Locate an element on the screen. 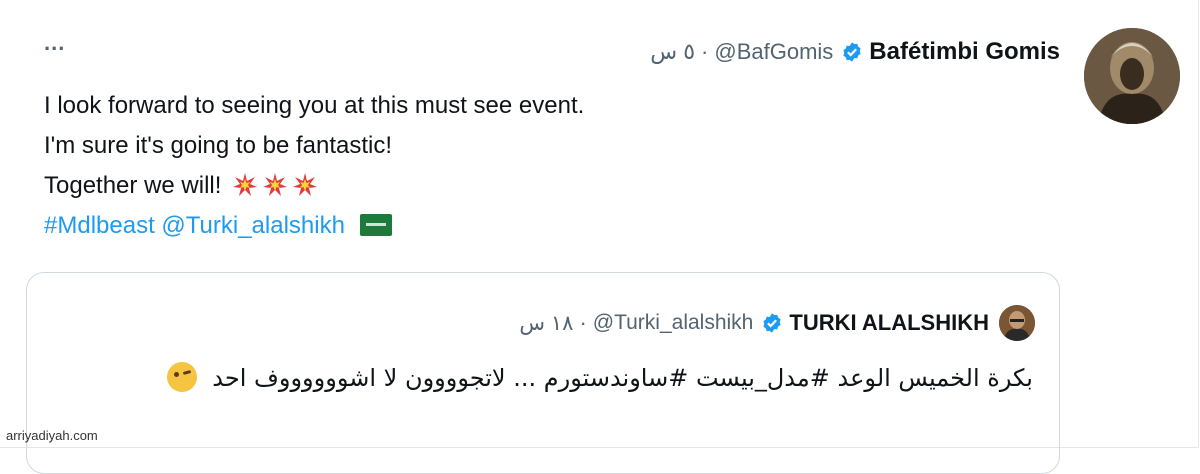 The image size is (1200, 474). quoted-author-name: TURKI ALALSHIKH is located at coordinates (889, 322).